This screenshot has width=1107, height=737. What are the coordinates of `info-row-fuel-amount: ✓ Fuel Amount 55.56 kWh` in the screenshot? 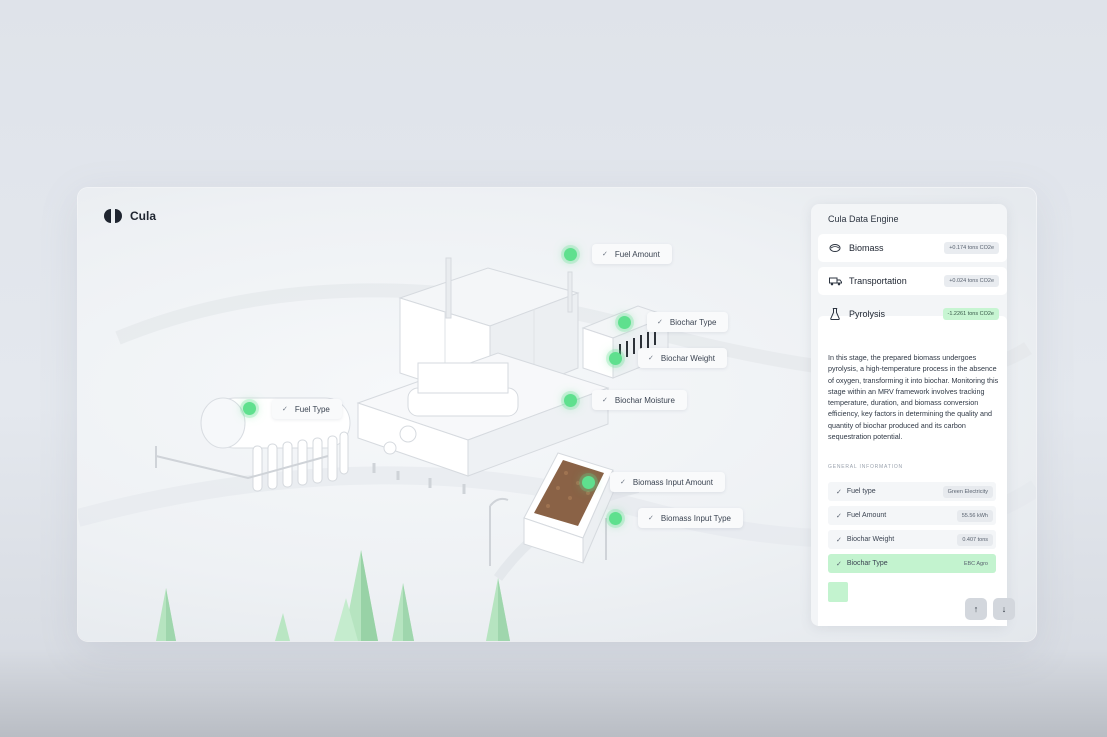 It's located at (912, 515).